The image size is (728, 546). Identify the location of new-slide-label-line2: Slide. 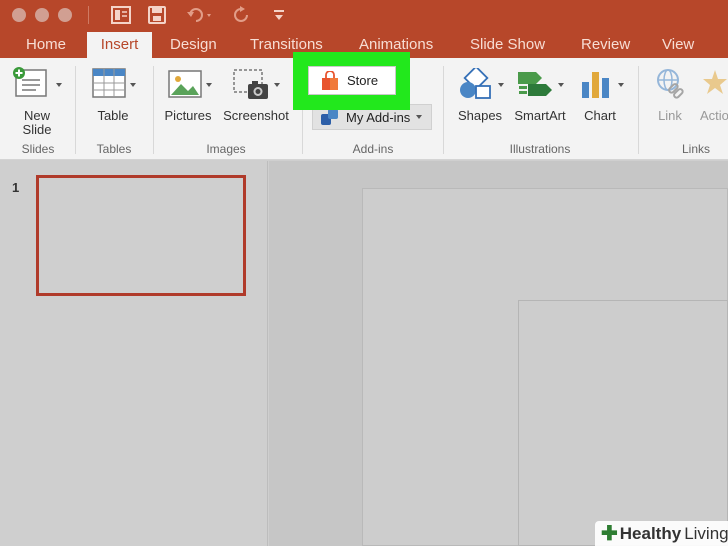
(37, 130).